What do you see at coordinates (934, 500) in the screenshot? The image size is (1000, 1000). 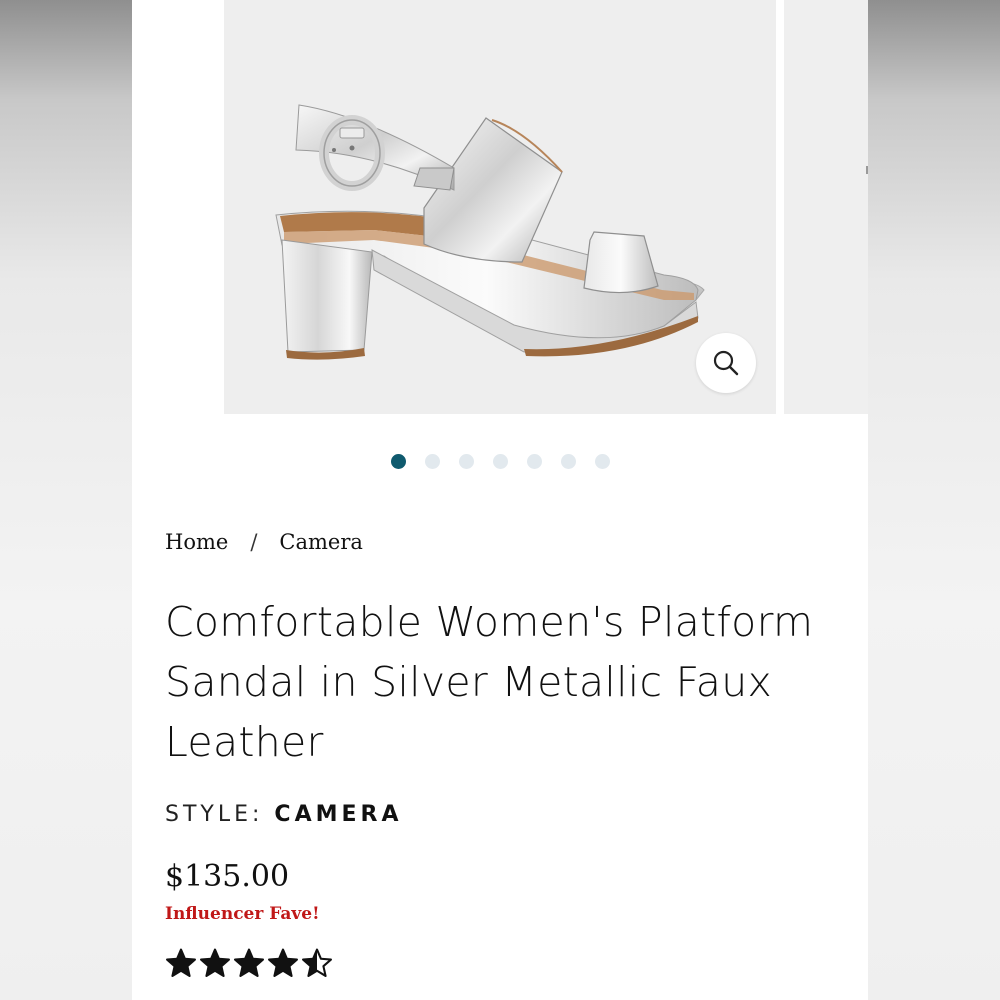 I see `background-right` at bounding box center [934, 500].